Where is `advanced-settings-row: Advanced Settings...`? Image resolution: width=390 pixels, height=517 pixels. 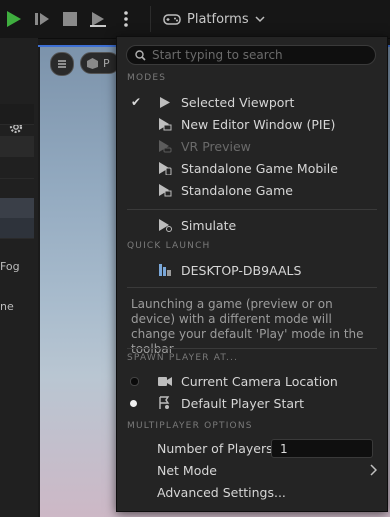
advanced-settings-row: Advanced Settings... is located at coordinates (251, 493).